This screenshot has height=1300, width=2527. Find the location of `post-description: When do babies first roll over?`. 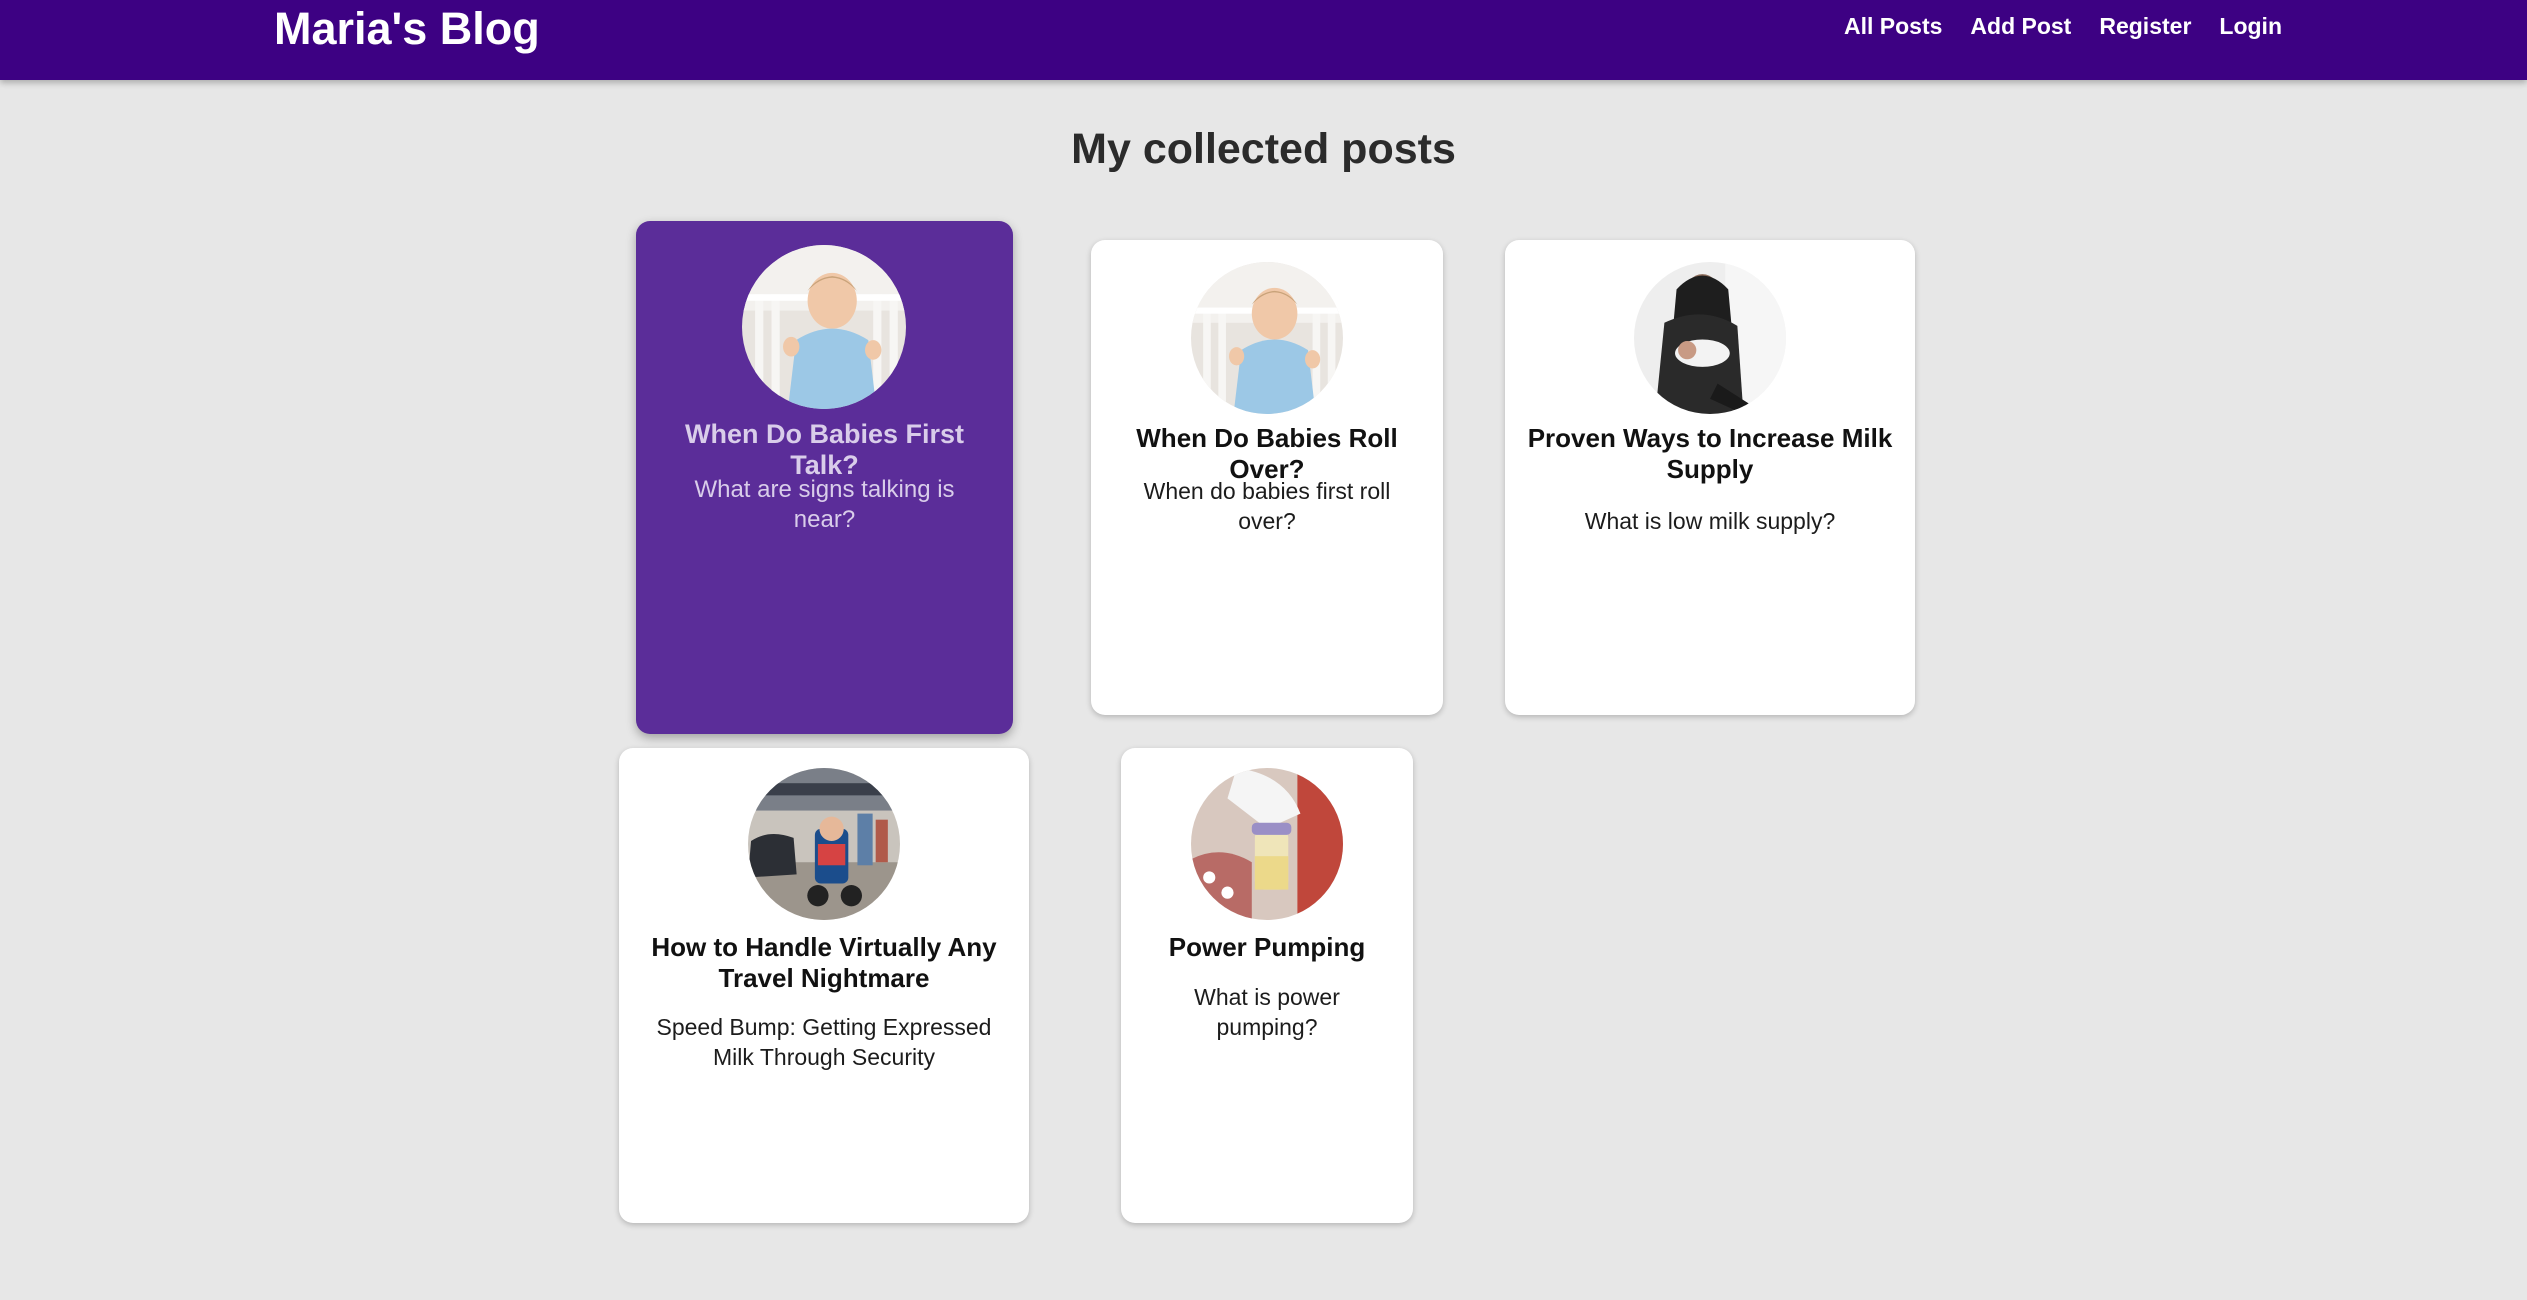

post-description: When do babies first roll over? is located at coordinates (1267, 506).